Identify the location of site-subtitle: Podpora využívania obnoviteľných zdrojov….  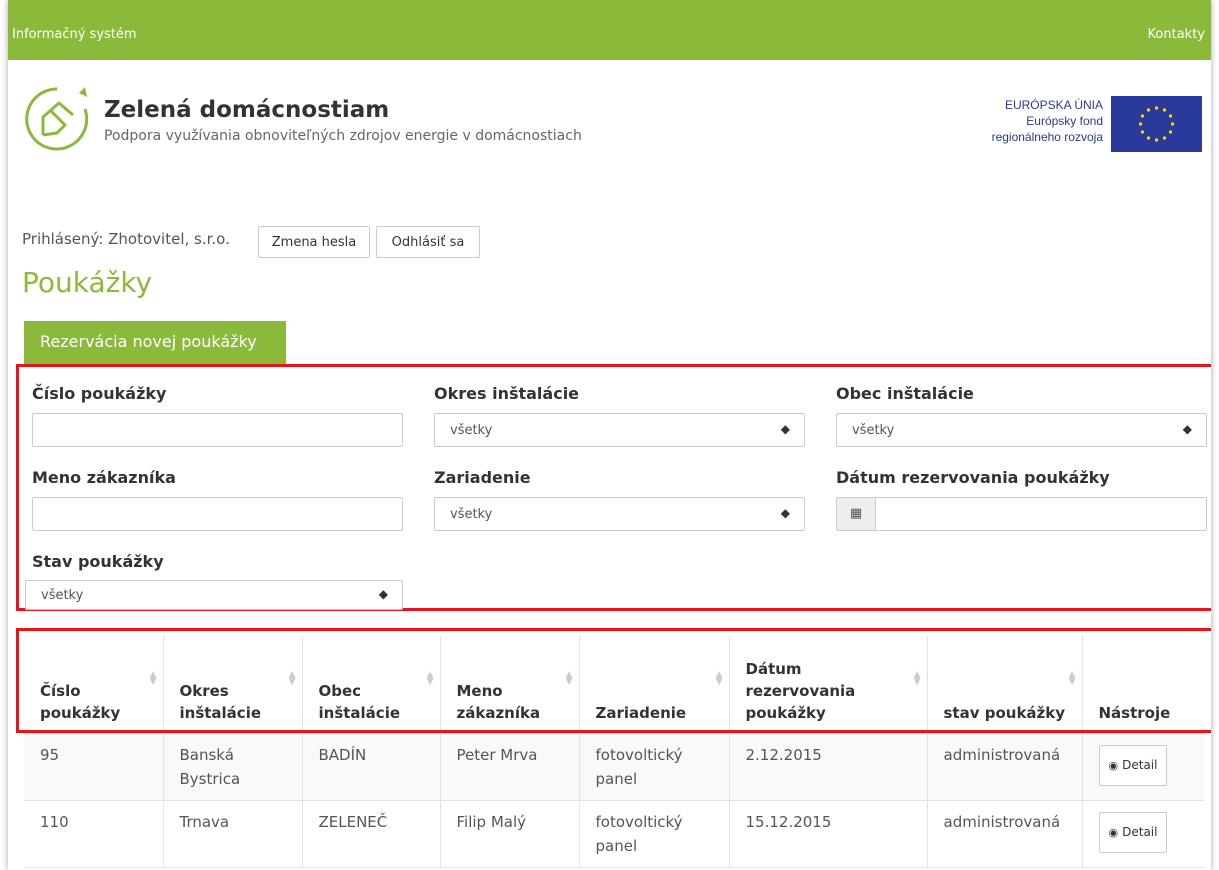
(343, 136).